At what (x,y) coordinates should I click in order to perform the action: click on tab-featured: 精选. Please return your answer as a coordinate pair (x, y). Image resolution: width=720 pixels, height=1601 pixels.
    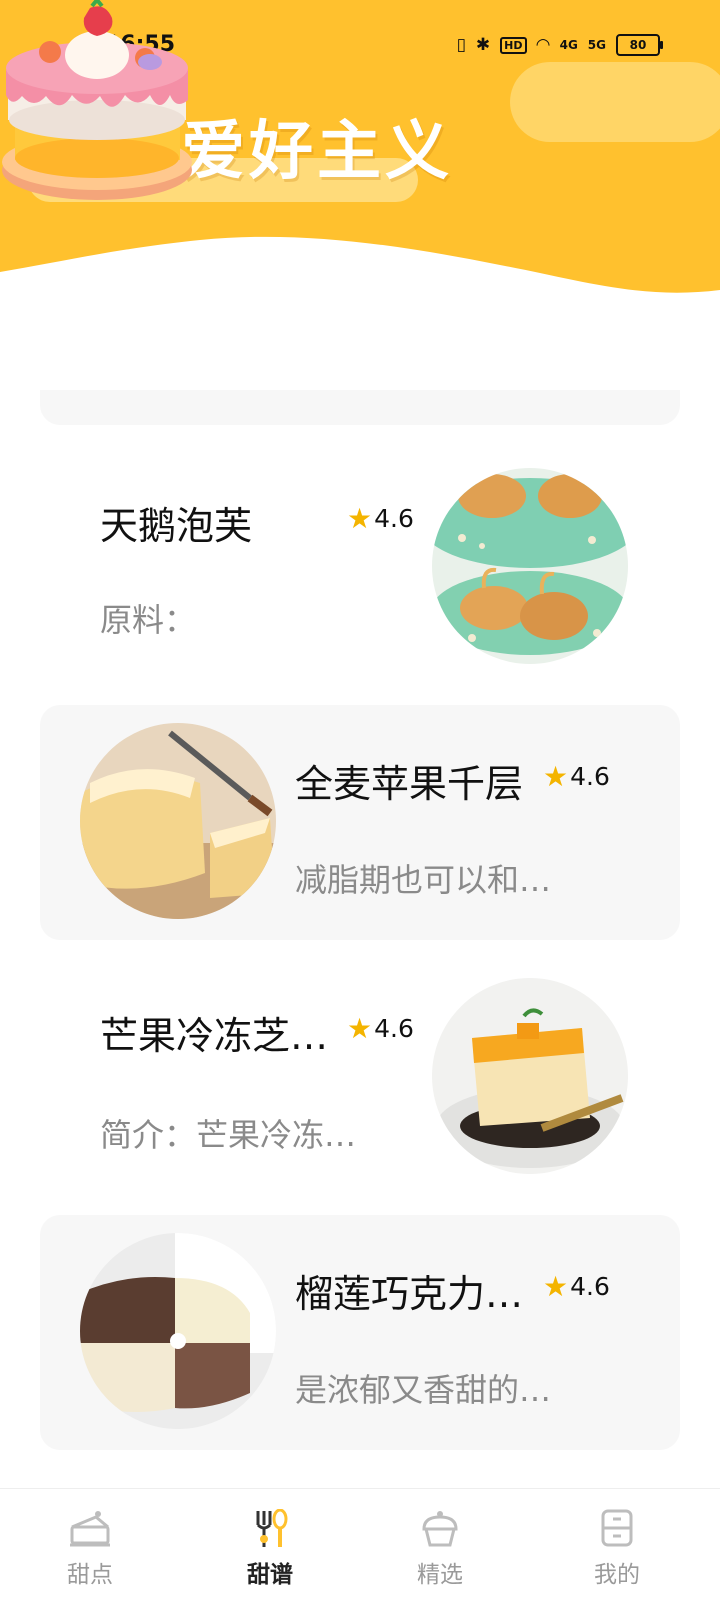
    Looking at the image, I should click on (440, 1549).